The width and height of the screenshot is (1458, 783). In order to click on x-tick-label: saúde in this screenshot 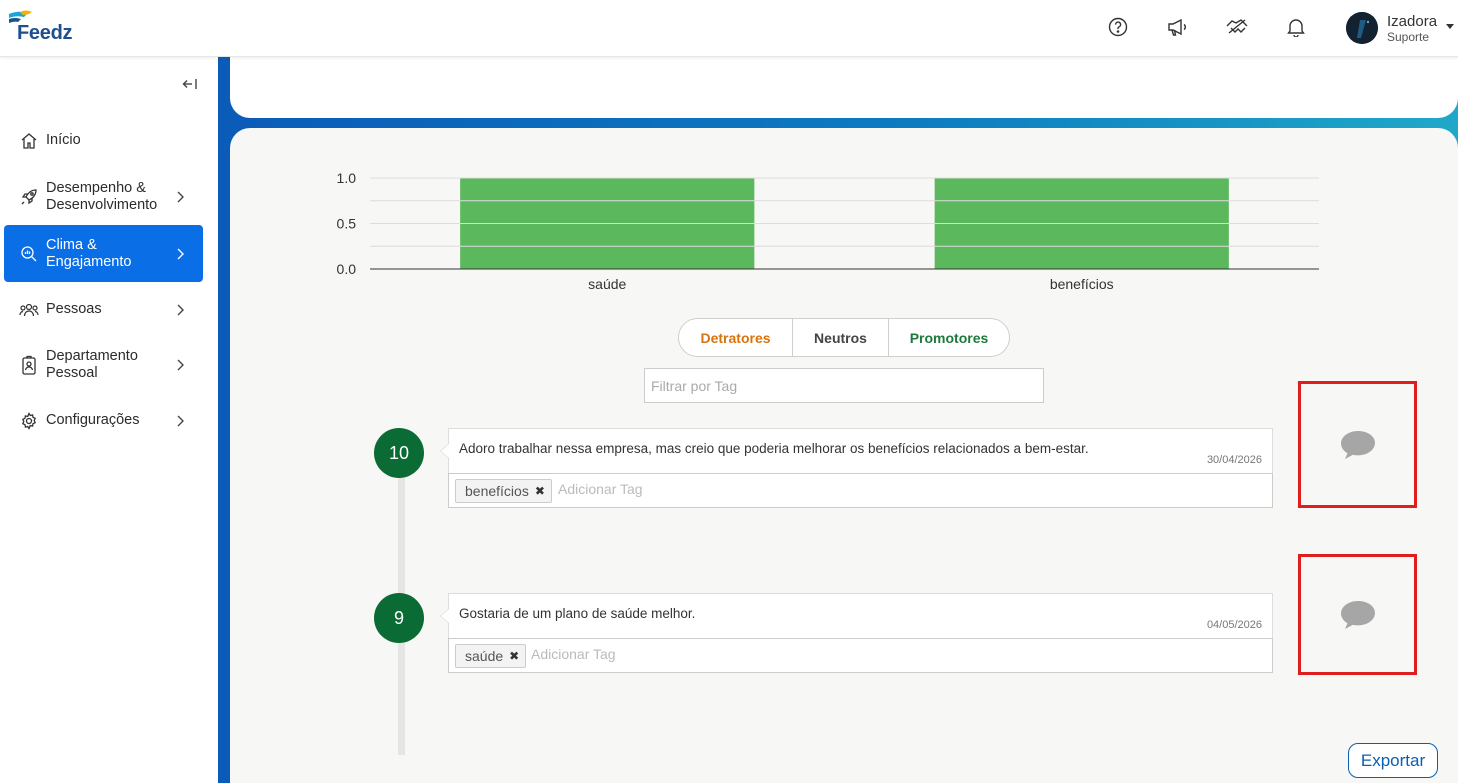, I will do `click(607, 284)`.